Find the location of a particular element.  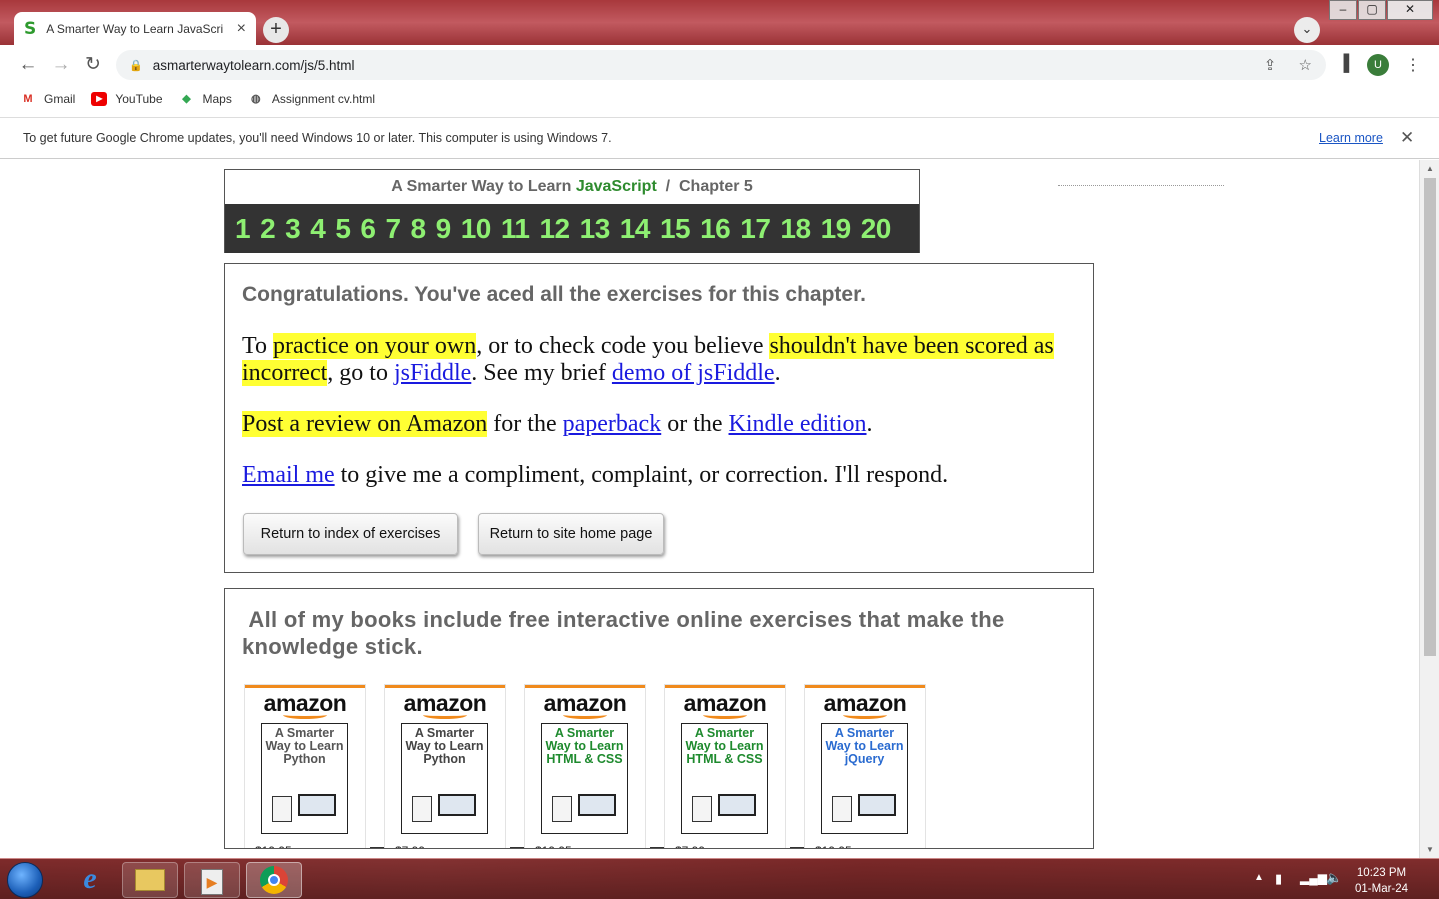

chapter-link-2: 2 is located at coordinates (268, 229).